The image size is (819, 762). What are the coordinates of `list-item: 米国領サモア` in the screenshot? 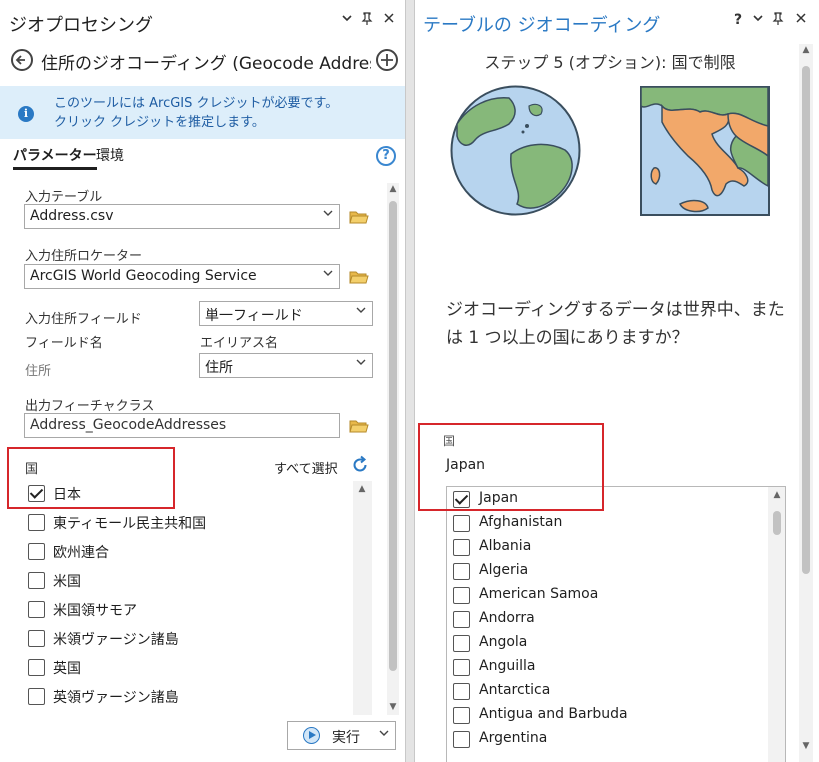 It's located at (188, 613).